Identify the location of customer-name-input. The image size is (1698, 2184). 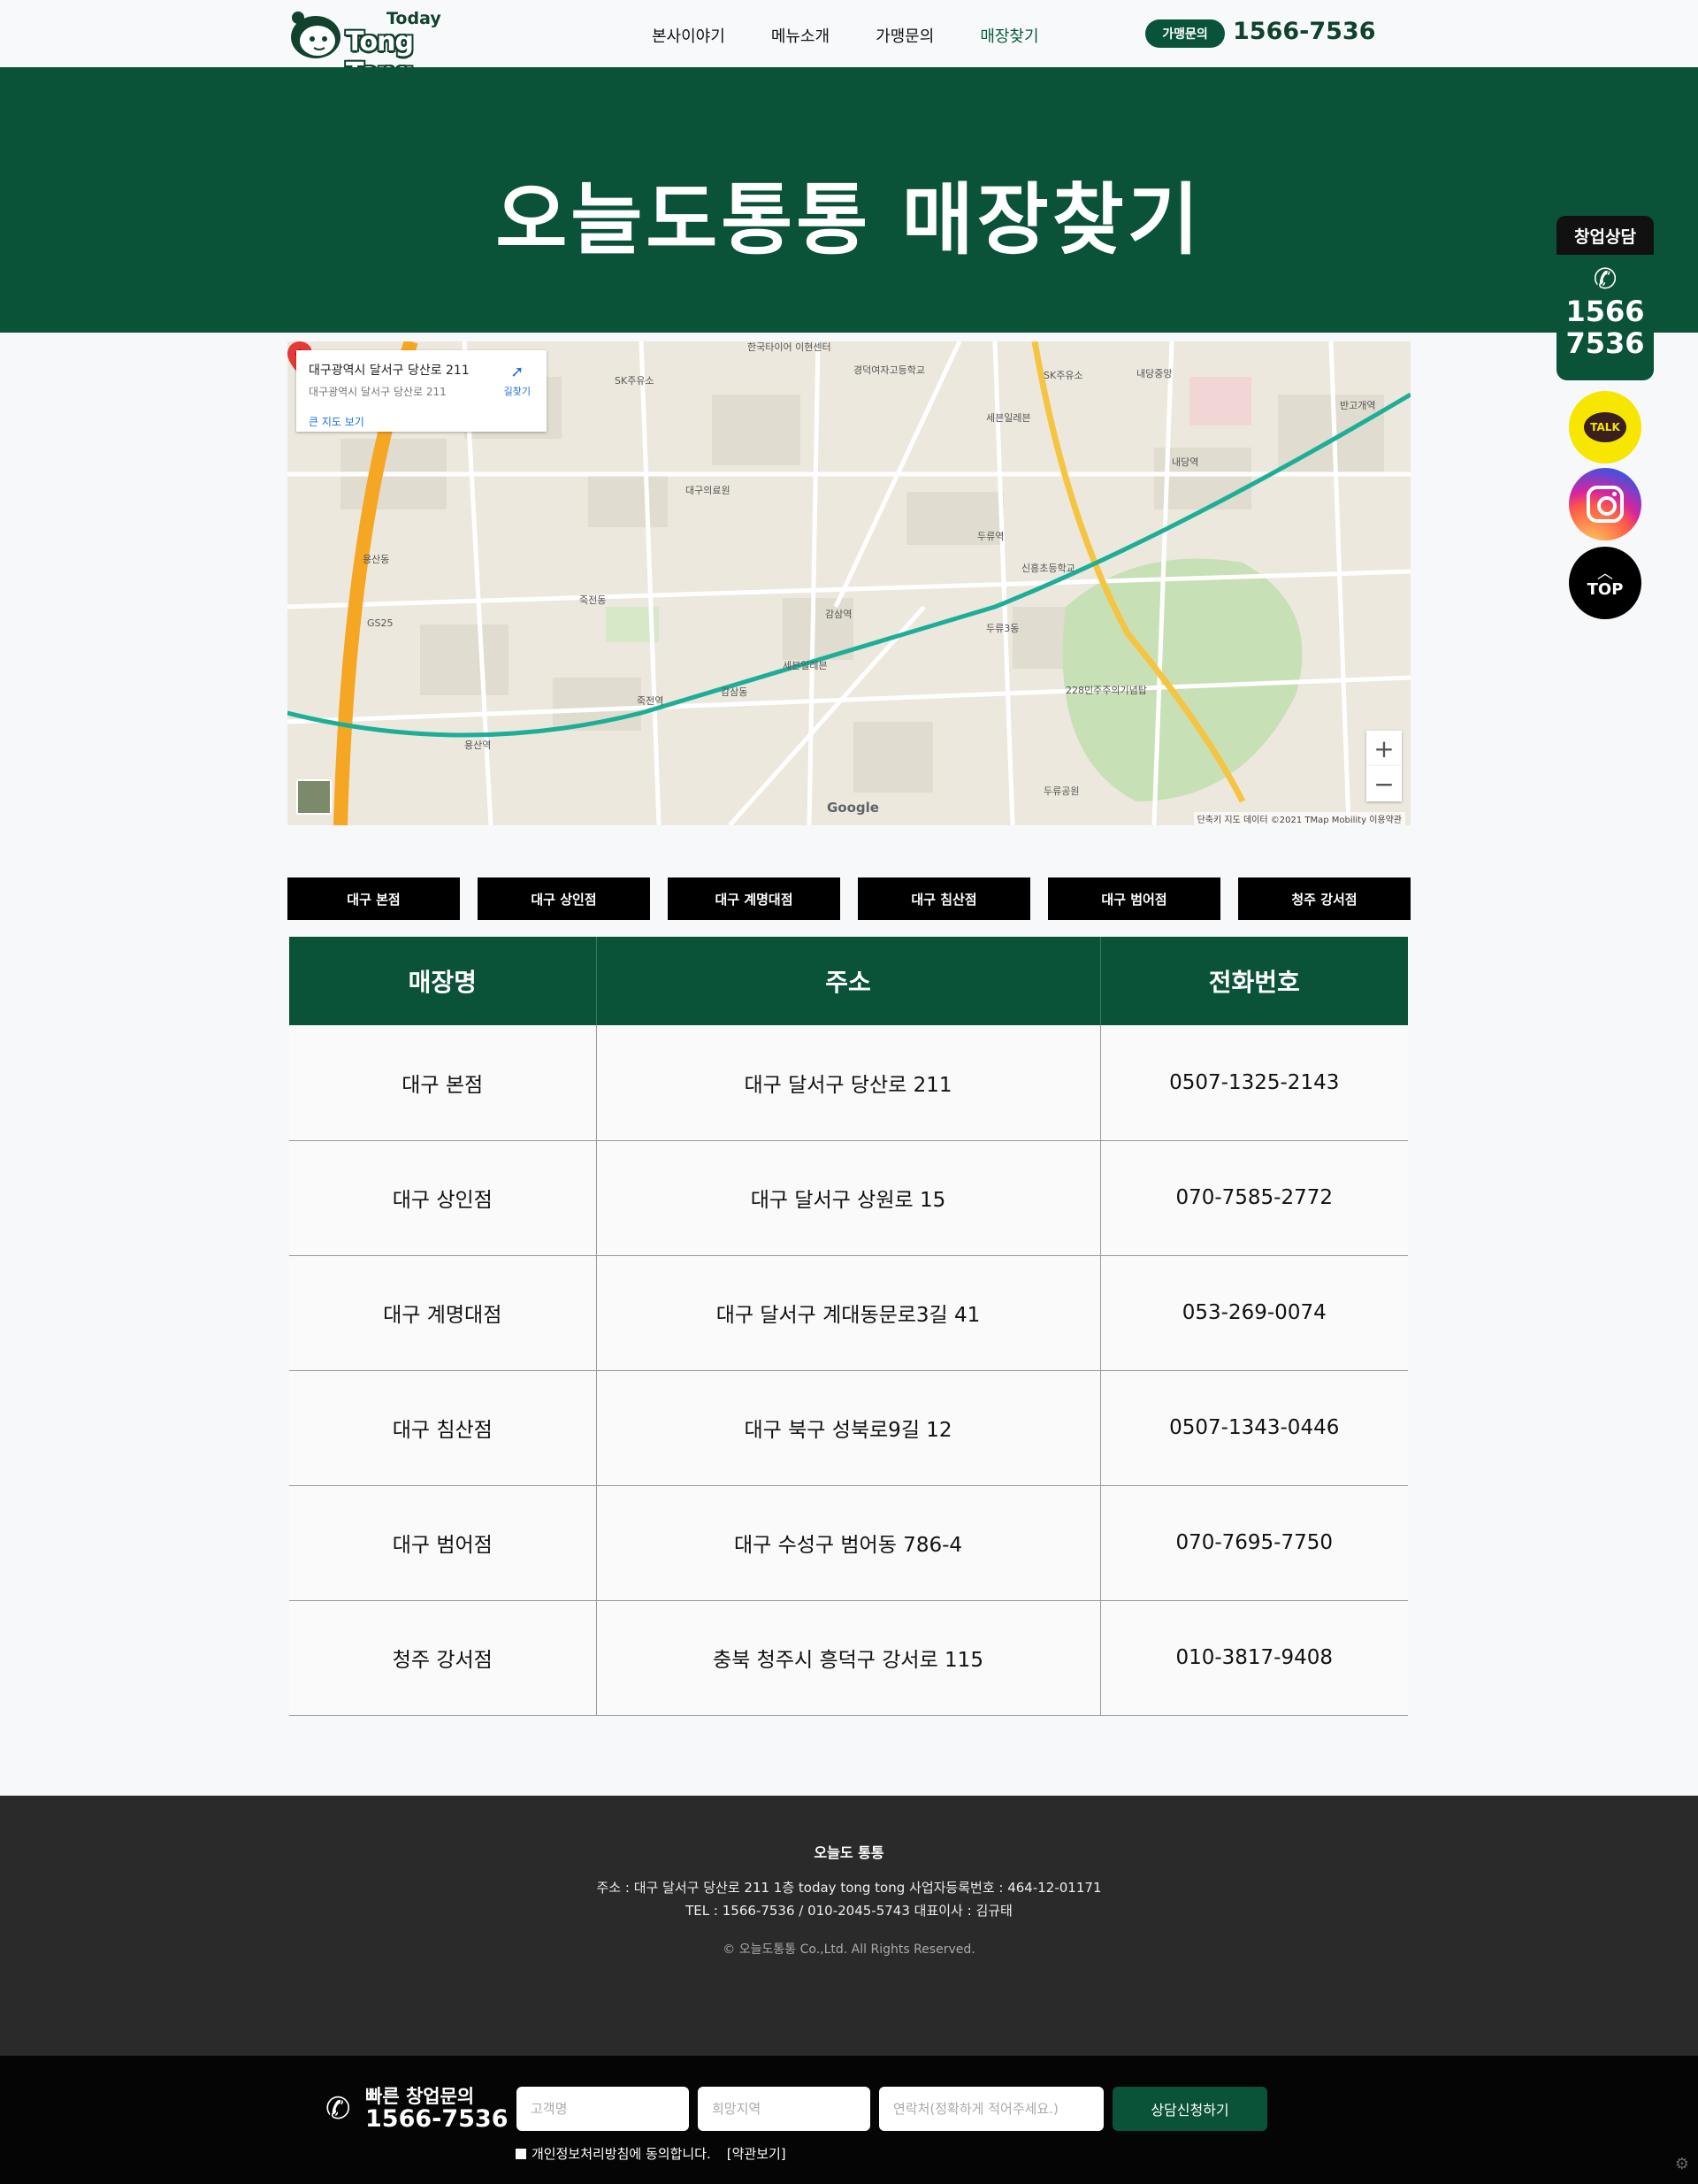
(603, 2109).